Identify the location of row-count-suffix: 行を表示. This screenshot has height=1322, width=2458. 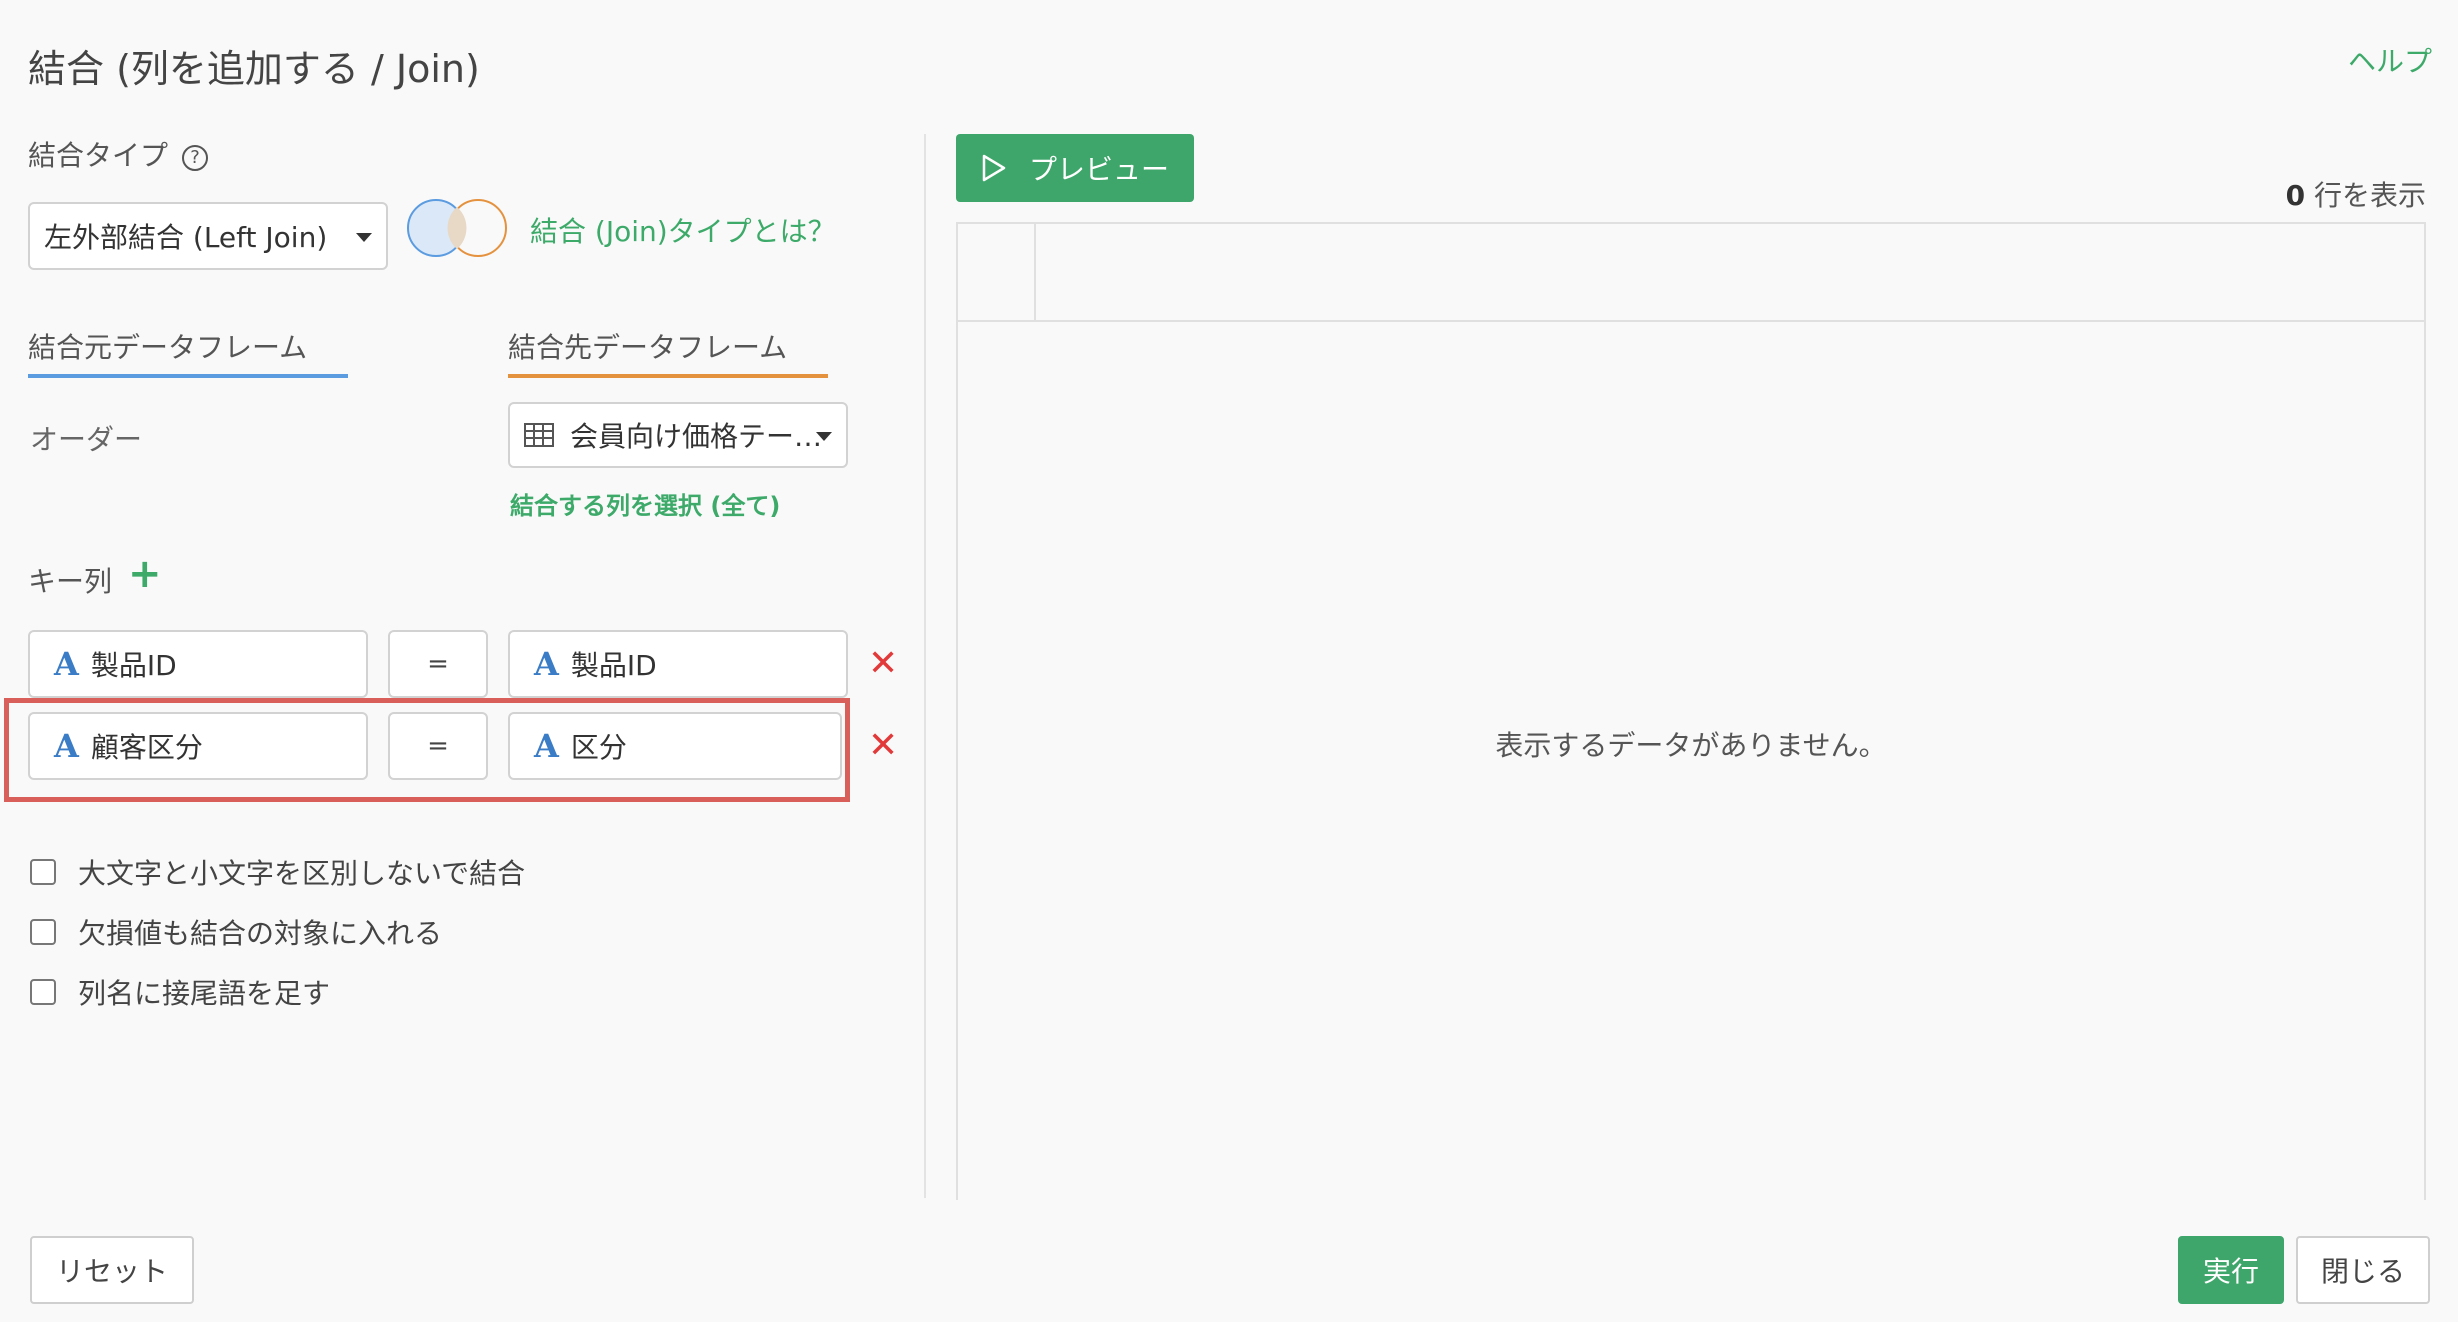
(2365, 195).